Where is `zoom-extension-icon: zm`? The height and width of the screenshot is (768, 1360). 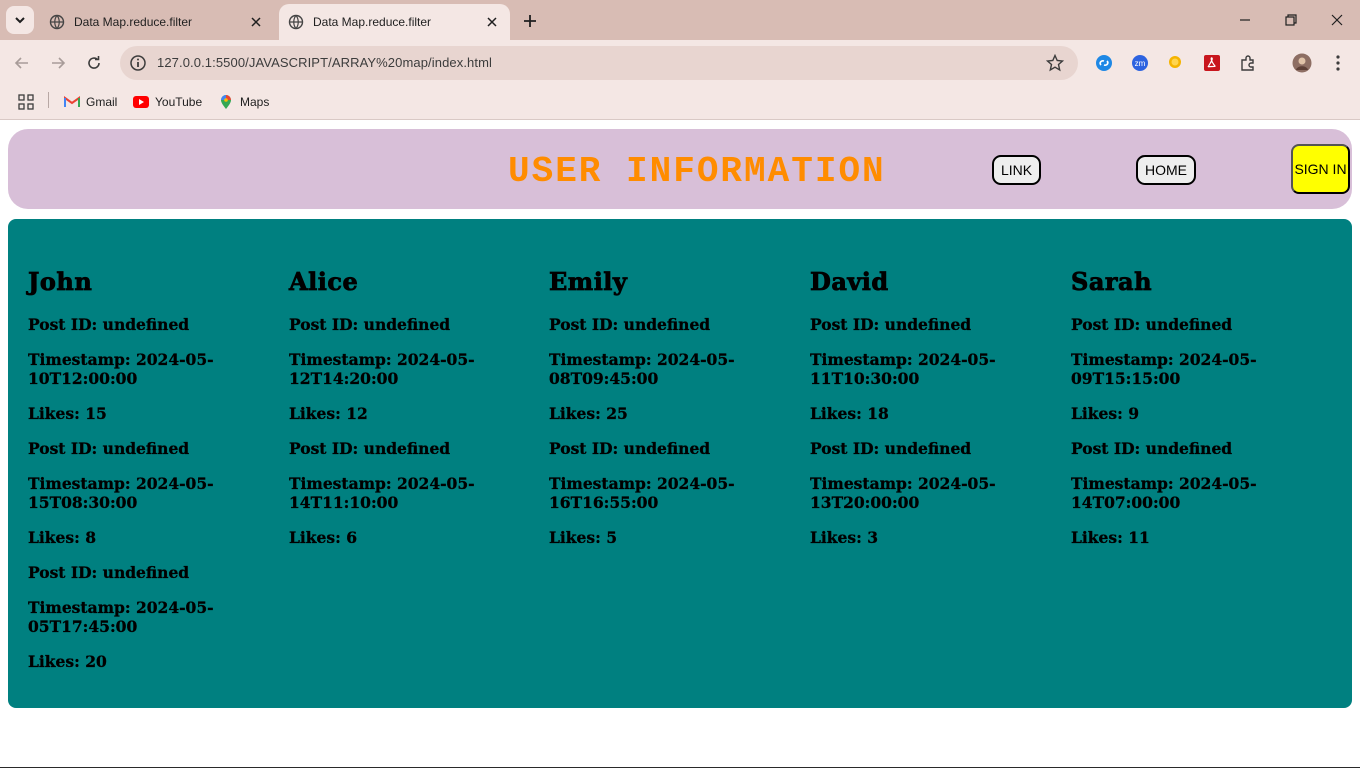
zoom-extension-icon: zm is located at coordinates (1140, 63).